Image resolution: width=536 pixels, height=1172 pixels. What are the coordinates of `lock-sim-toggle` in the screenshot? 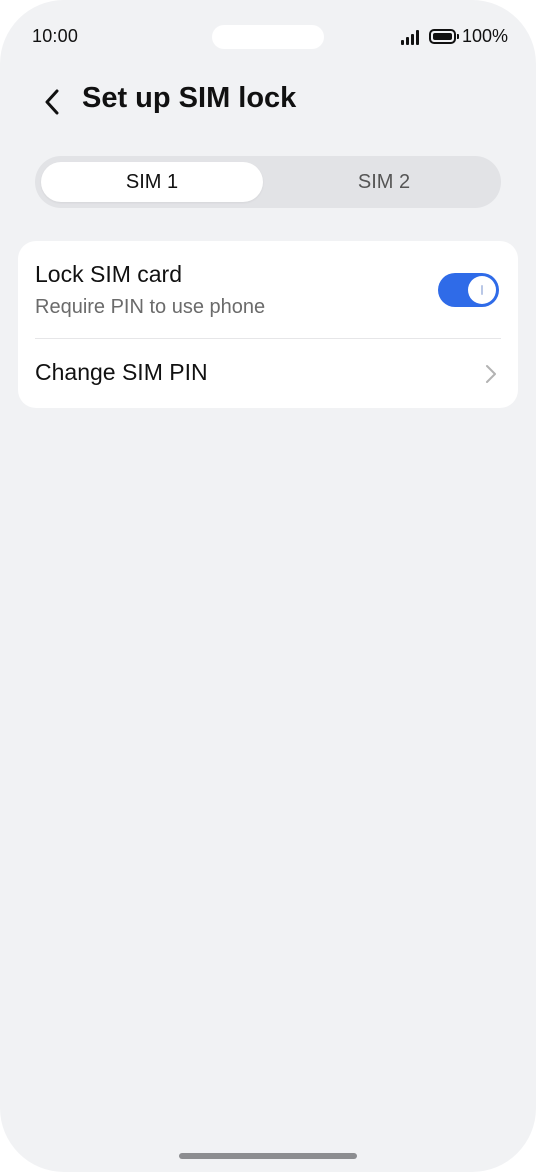 It's located at (468, 290).